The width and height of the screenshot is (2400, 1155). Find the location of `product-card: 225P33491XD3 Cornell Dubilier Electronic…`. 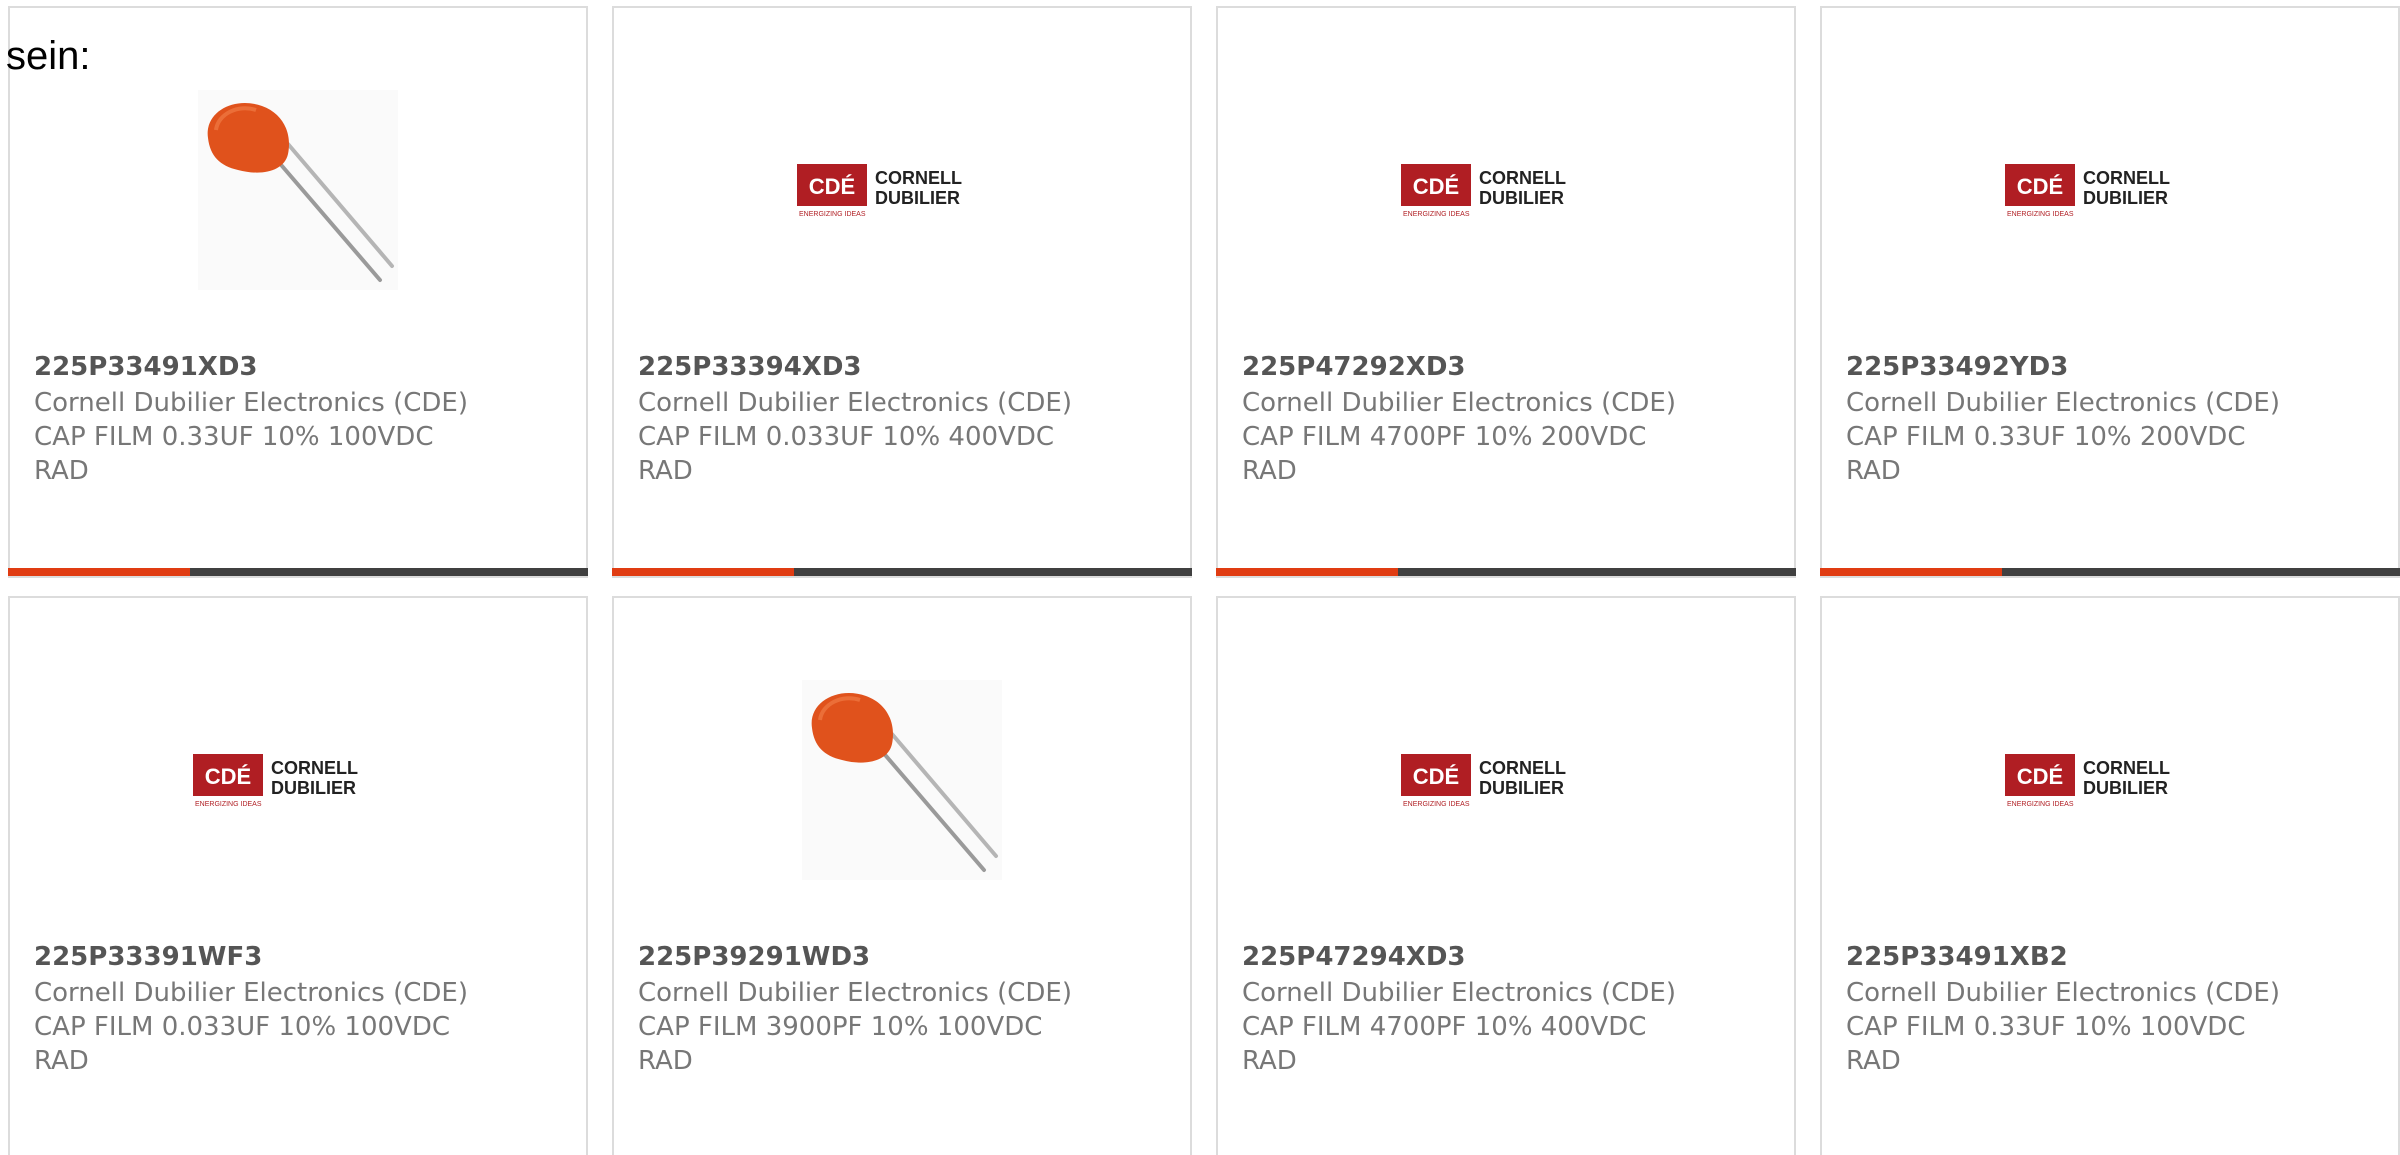

product-card: 225P33491XD3 Cornell Dubilier Electronic… is located at coordinates (298, 292).